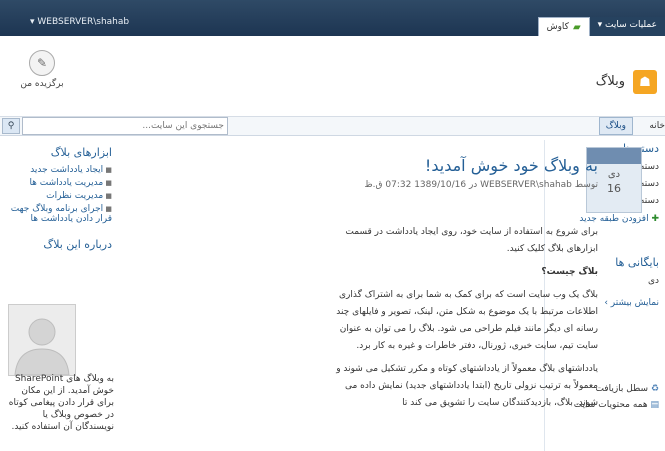  Describe the element at coordinates (645, 82) in the screenshot. I see `site-logo-icon: ☗` at that location.